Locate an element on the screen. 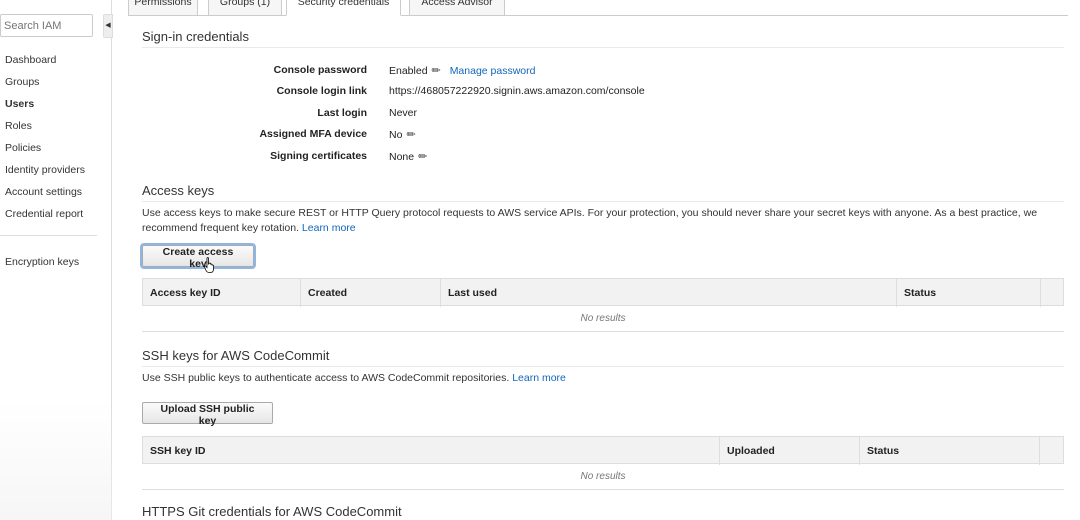  sidebar-shadow is located at coordinates (56, 460).